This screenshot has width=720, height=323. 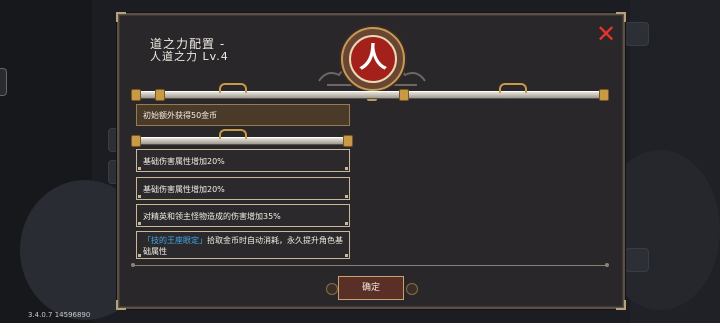 What do you see at coordinates (189, 56) in the screenshot?
I see `dialog-subtitle-level: 人道之力 Lv.4` at bounding box center [189, 56].